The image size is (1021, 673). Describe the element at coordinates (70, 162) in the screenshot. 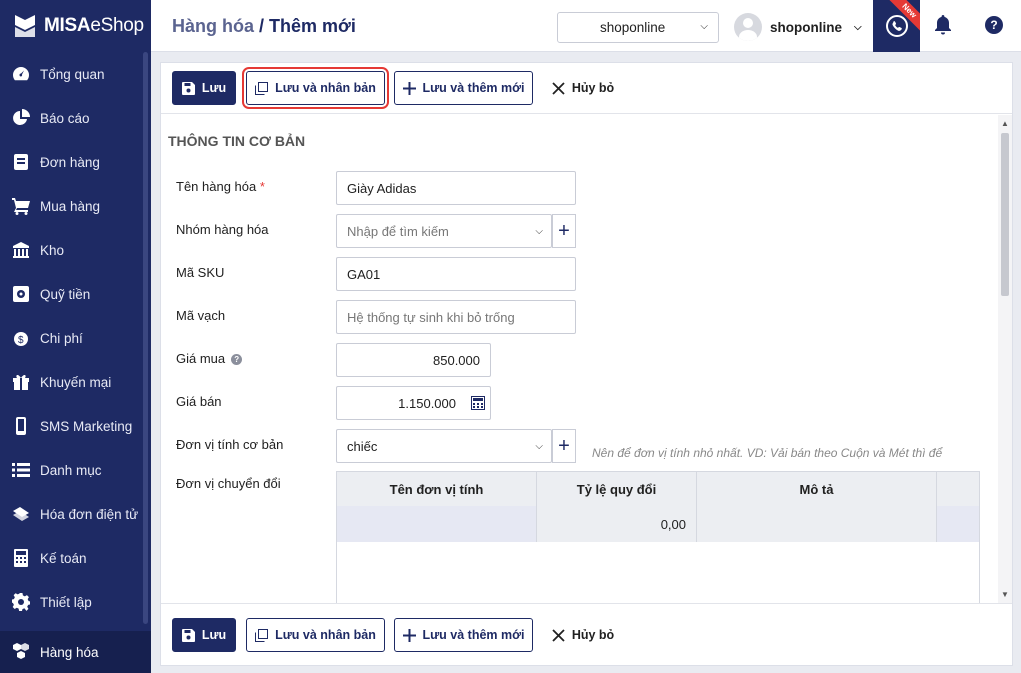

I see `sidebar-item-label: Đơn hàng` at that location.